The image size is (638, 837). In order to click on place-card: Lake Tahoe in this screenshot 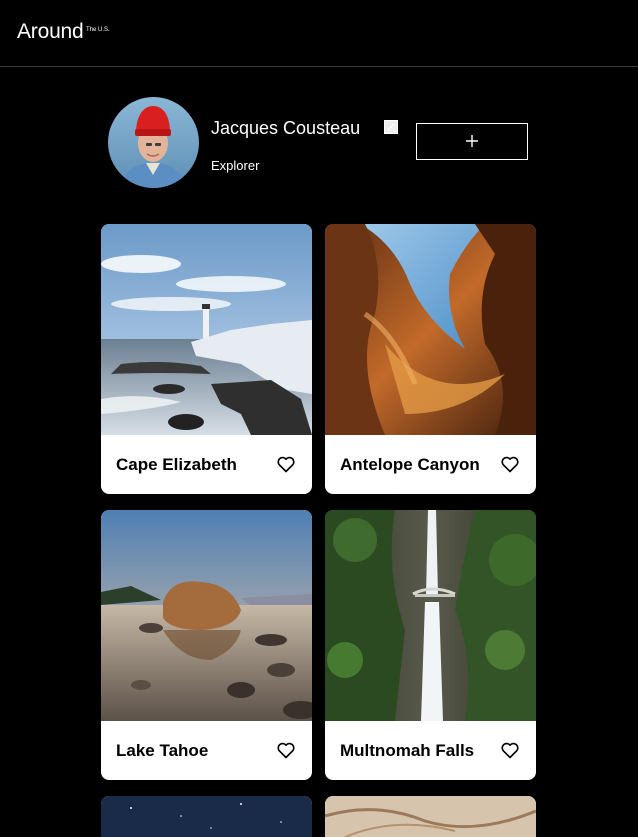, I will do `click(206, 645)`.